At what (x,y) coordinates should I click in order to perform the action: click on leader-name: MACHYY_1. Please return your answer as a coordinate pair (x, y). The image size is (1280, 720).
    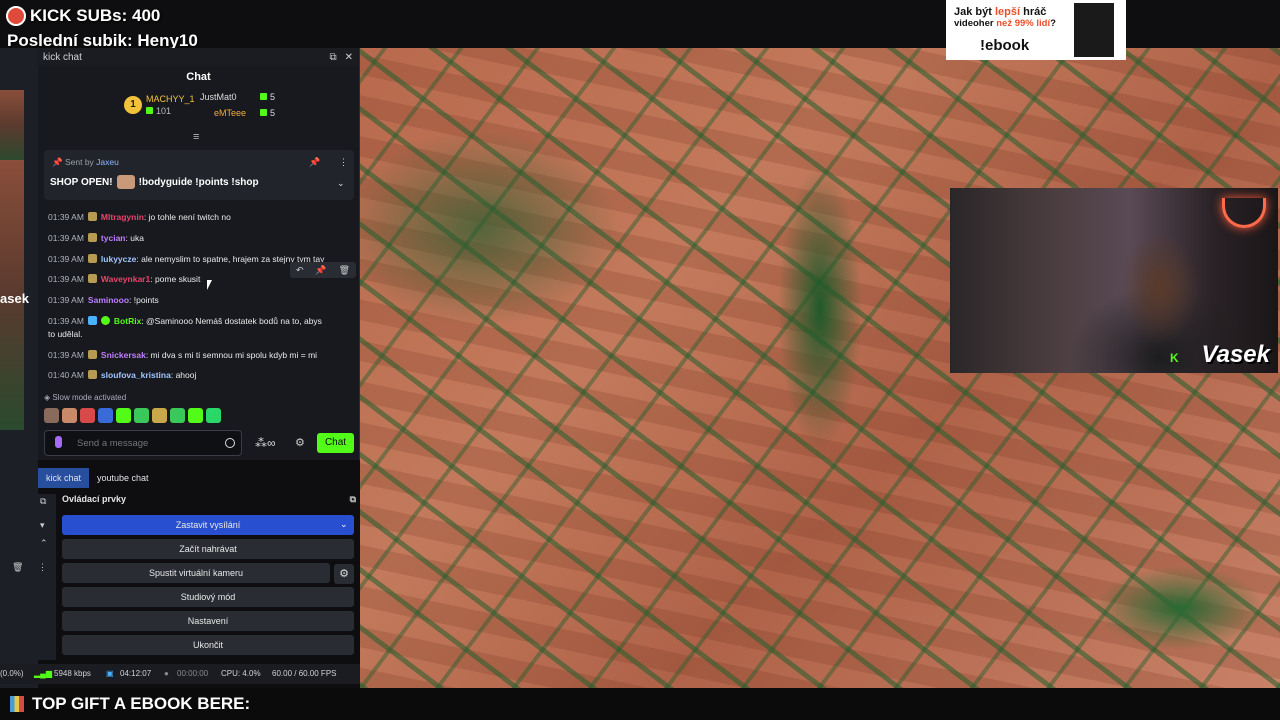
    Looking at the image, I should click on (170, 99).